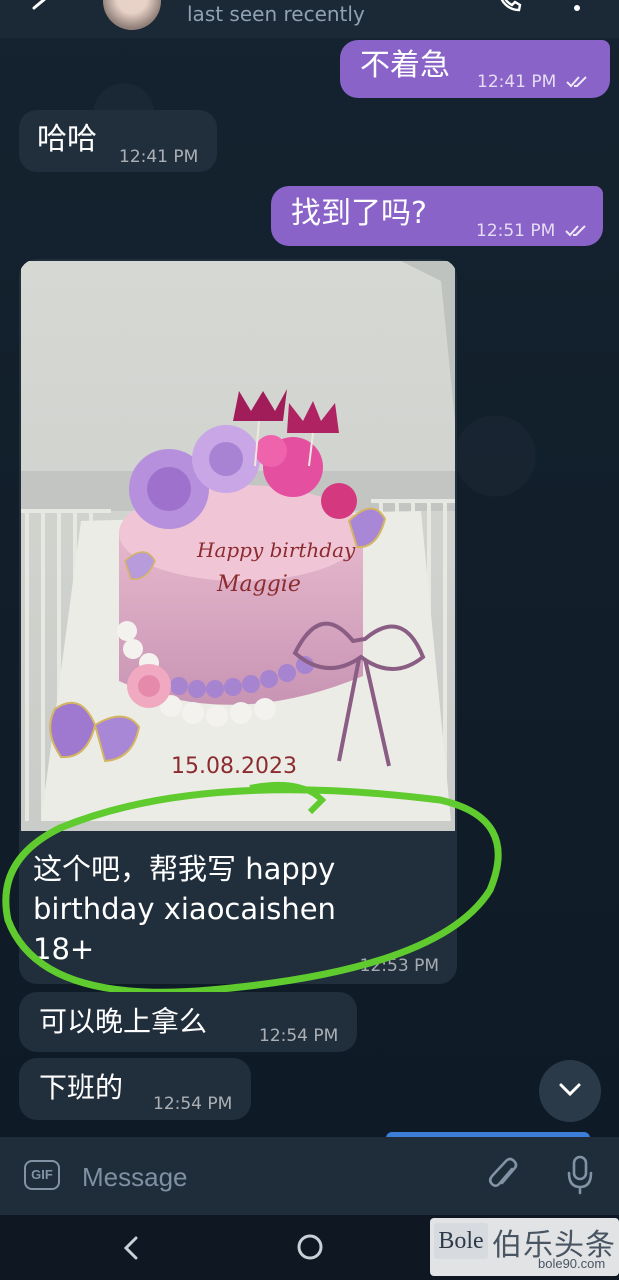  What do you see at coordinates (516, 231) in the screenshot?
I see `message-time: 12:51 PM` at bounding box center [516, 231].